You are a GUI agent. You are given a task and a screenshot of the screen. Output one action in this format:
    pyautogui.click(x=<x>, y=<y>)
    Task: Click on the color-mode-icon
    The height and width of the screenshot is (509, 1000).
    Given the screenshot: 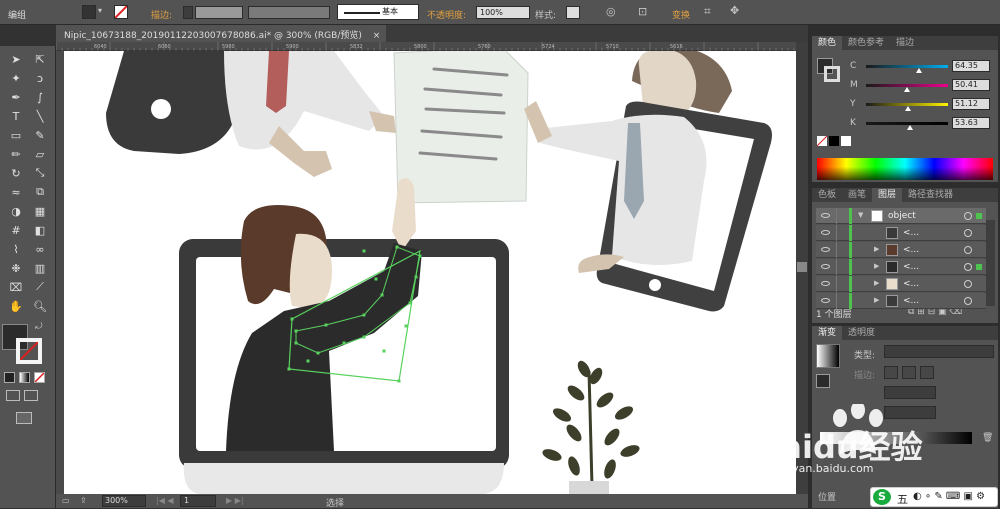 What is the action you would take?
    pyautogui.click(x=9, y=377)
    